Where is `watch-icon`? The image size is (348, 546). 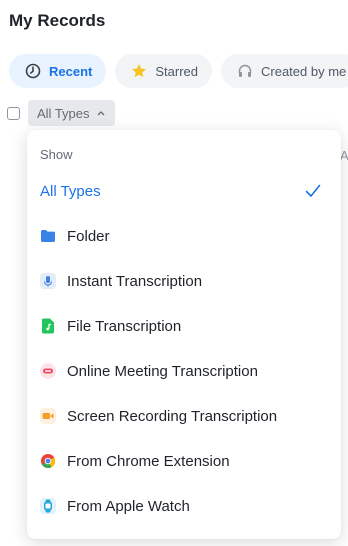 watch-icon is located at coordinates (48, 506).